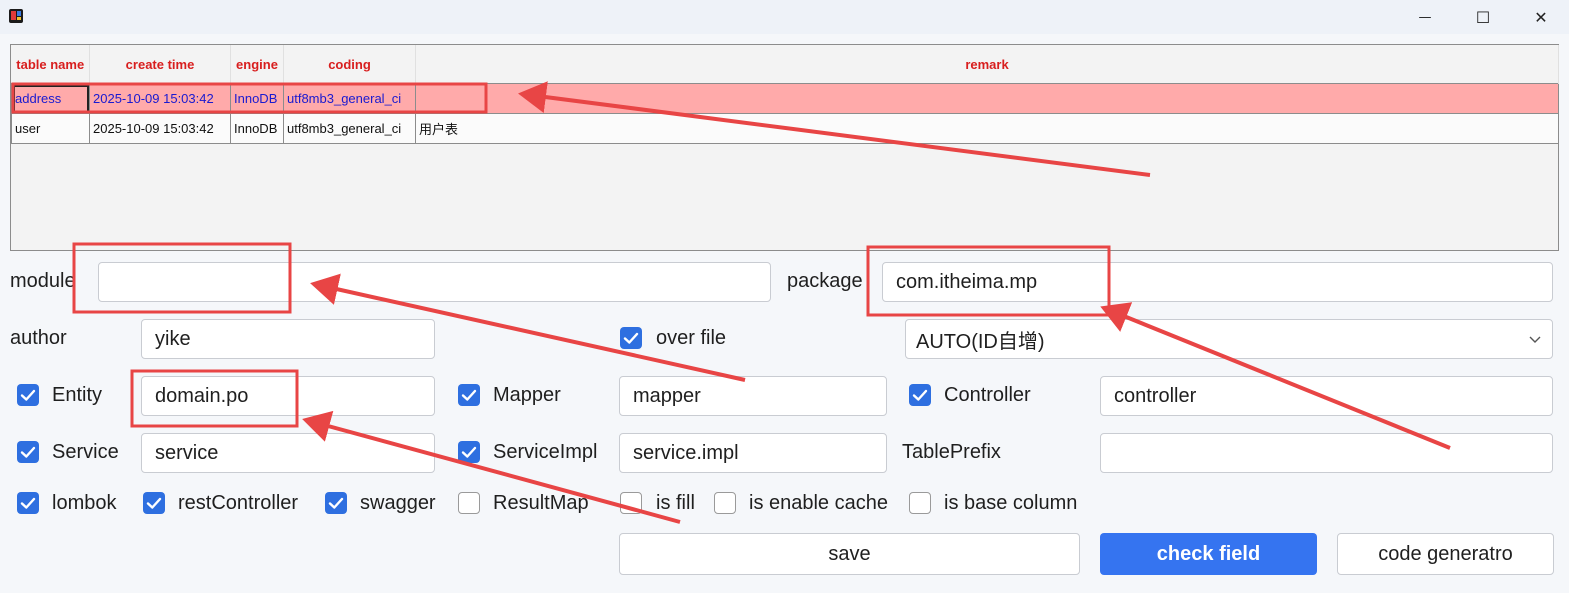 The width and height of the screenshot is (1569, 593). Describe the element at coordinates (631, 503) in the screenshot. I see `is-fill-checkbox` at that location.